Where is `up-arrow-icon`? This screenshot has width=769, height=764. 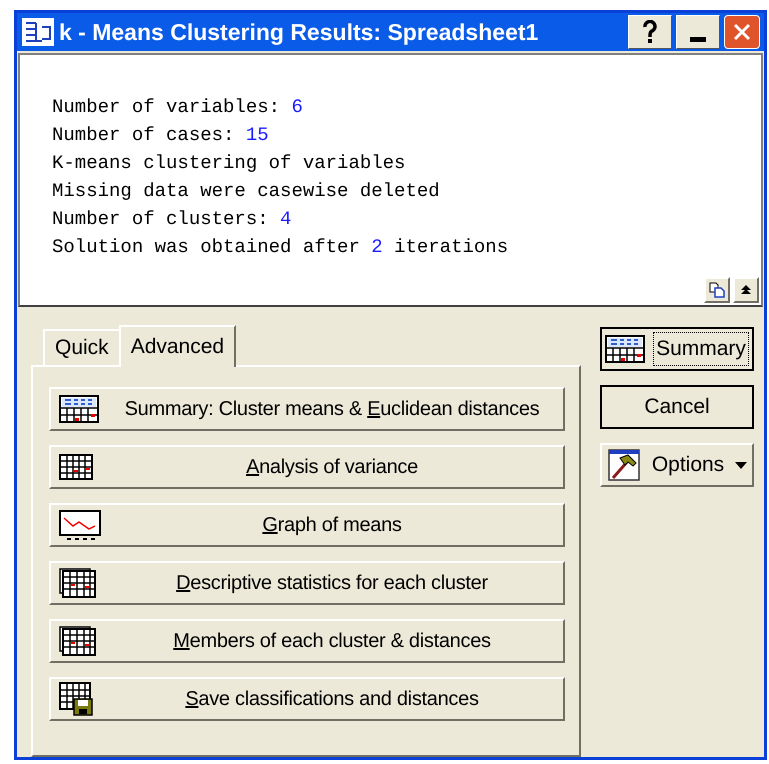
up-arrow-icon is located at coordinates (746, 290).